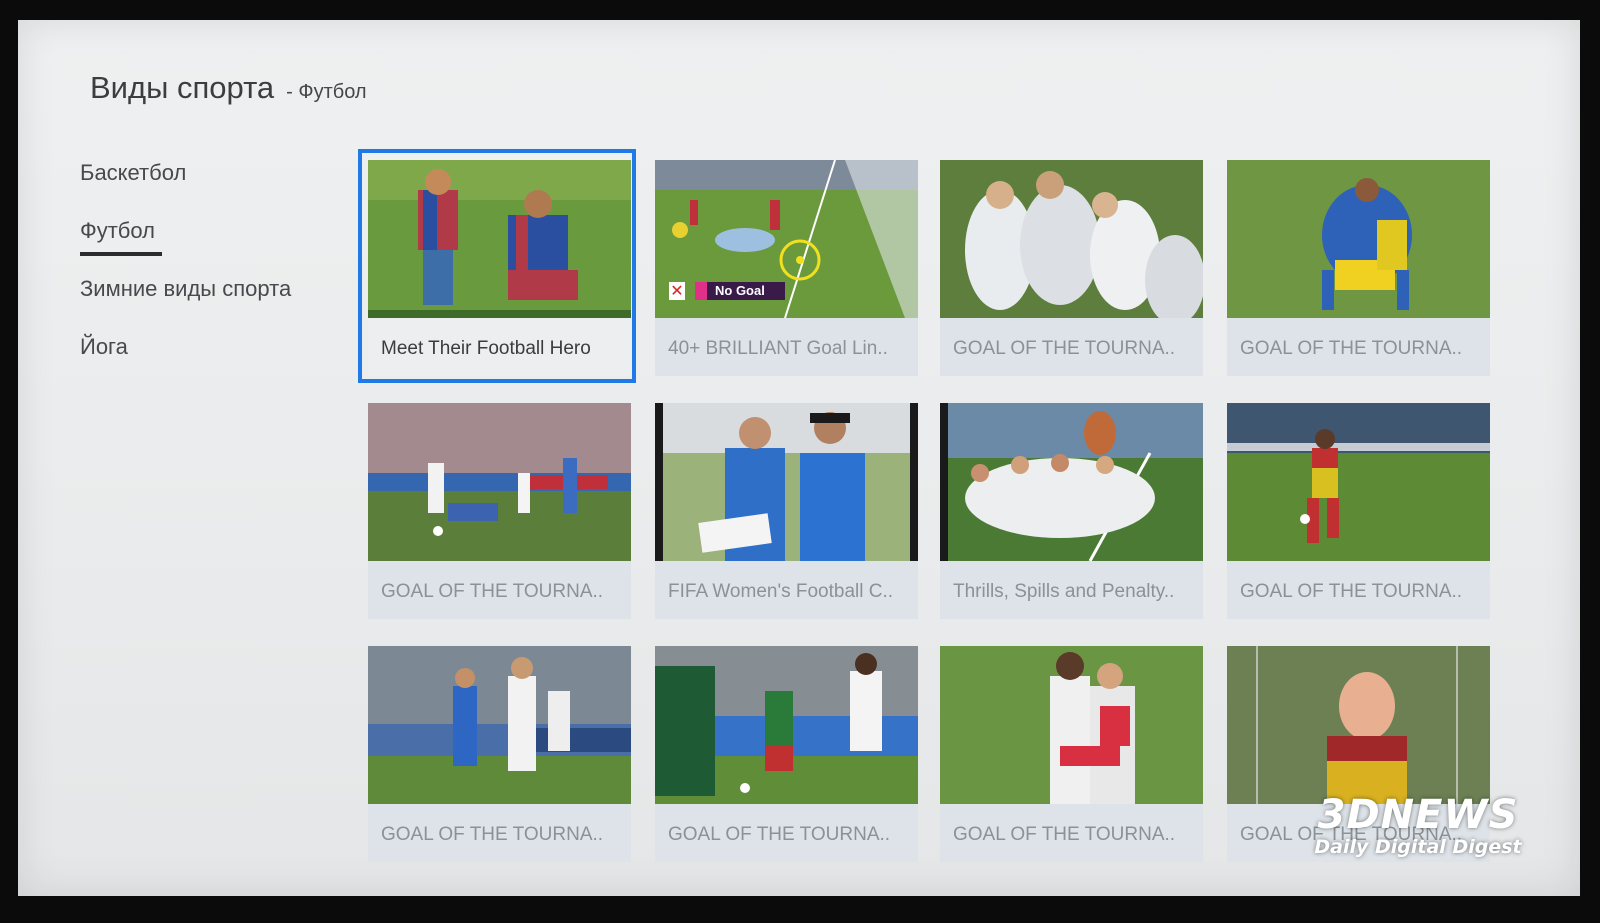 Image resolution: width=1600 pixels, height=923 pixels. Describe the element at coordinates (225, 289) in the screenshot. I see `category-winter-sports: Зимние виды спорта` at that location.